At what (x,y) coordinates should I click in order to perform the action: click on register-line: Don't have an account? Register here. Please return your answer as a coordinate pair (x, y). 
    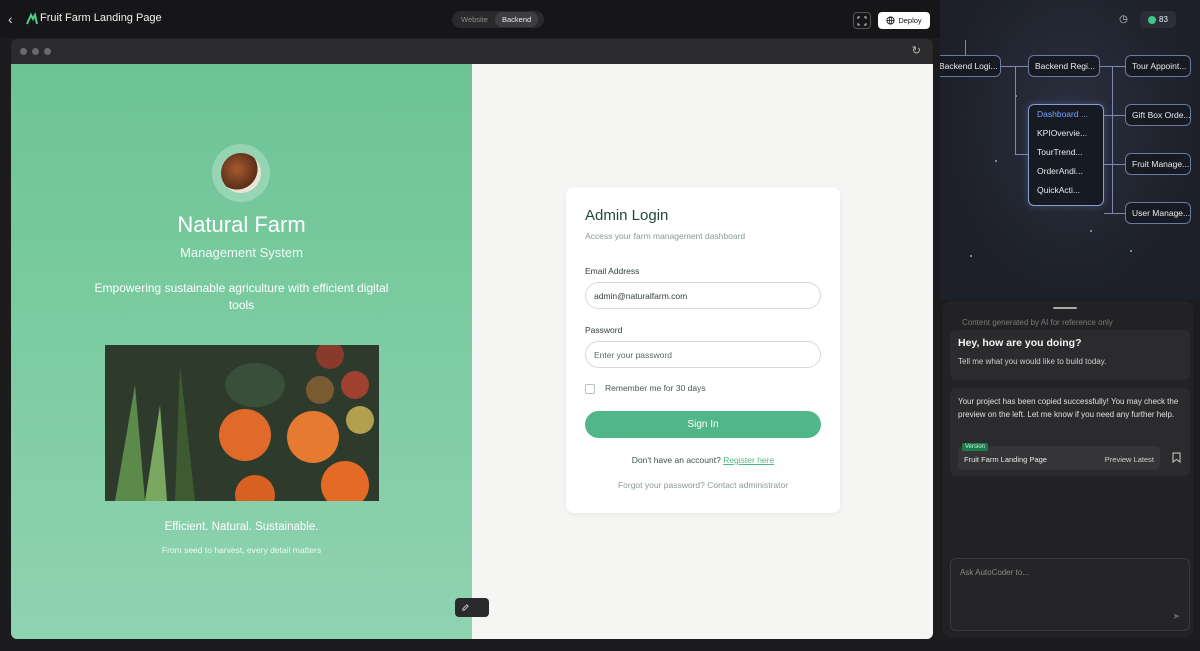
    Looking at the image, I should click on (703, 460).